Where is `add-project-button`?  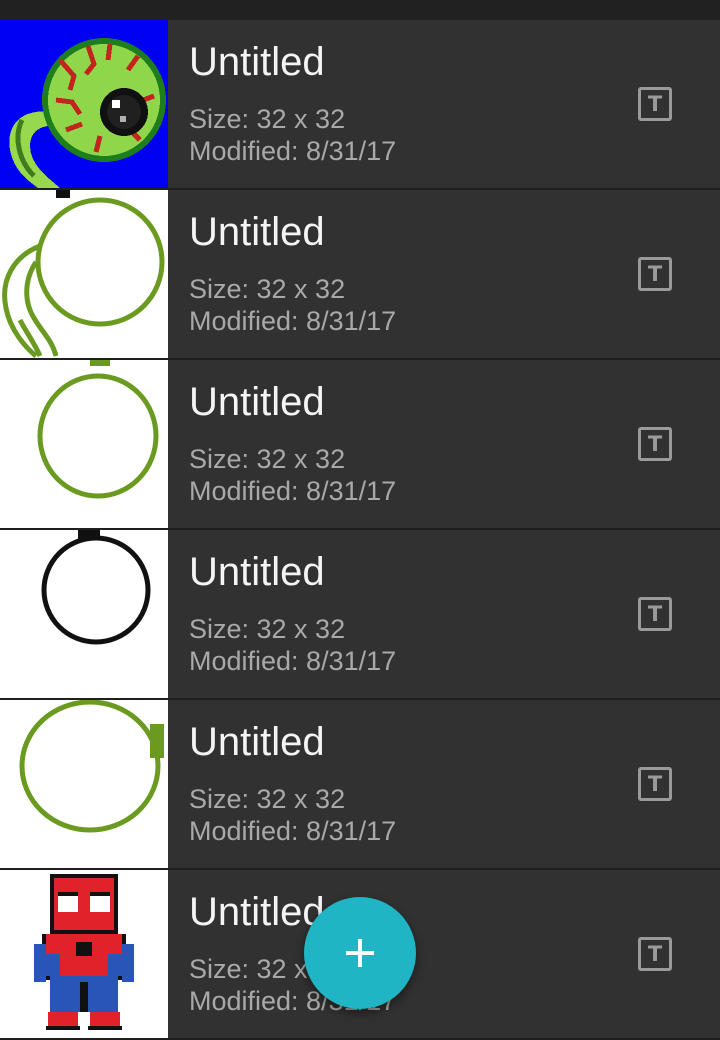
add-project-button is located at coordinates (360, 953).